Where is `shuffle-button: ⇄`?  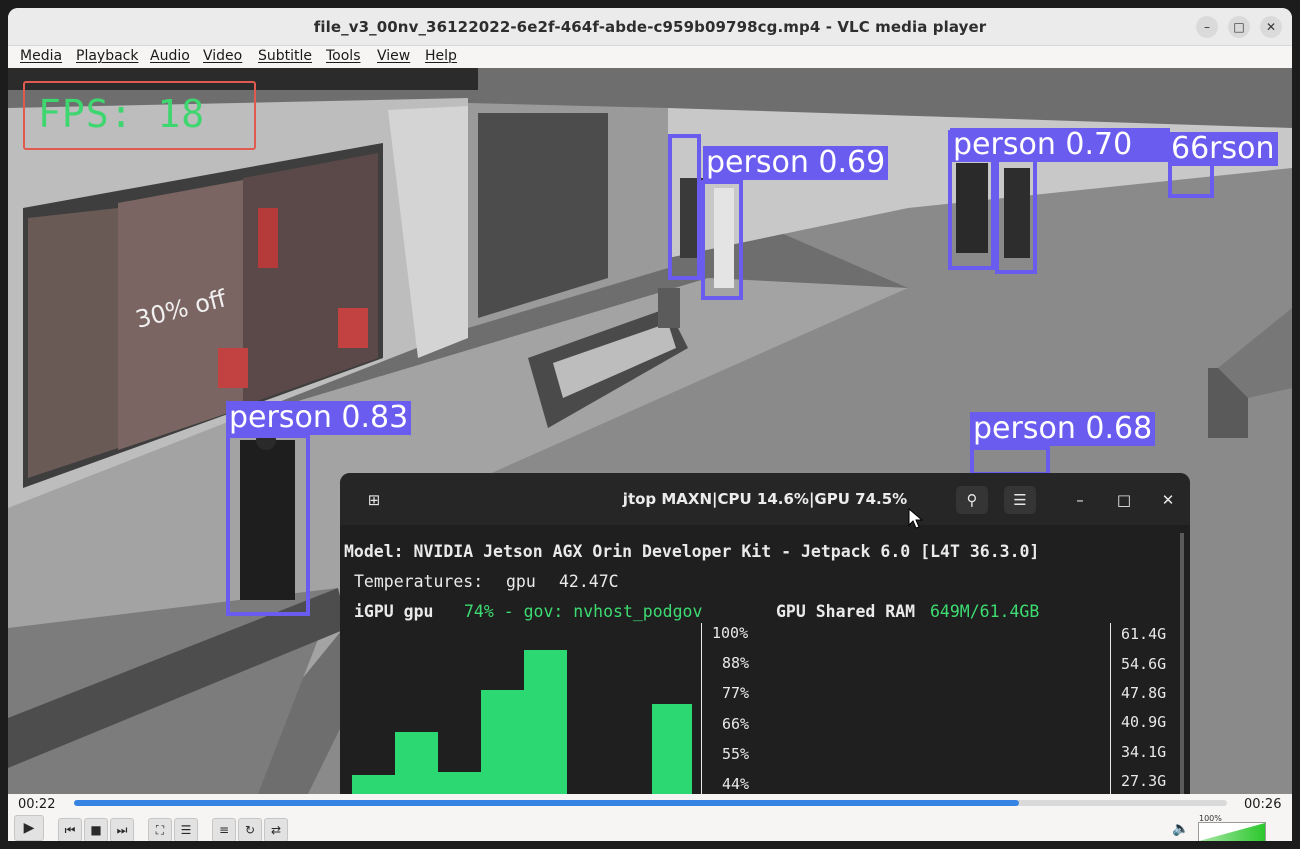 shuffle-button: ⇄ is located at coordinates (276, 829).